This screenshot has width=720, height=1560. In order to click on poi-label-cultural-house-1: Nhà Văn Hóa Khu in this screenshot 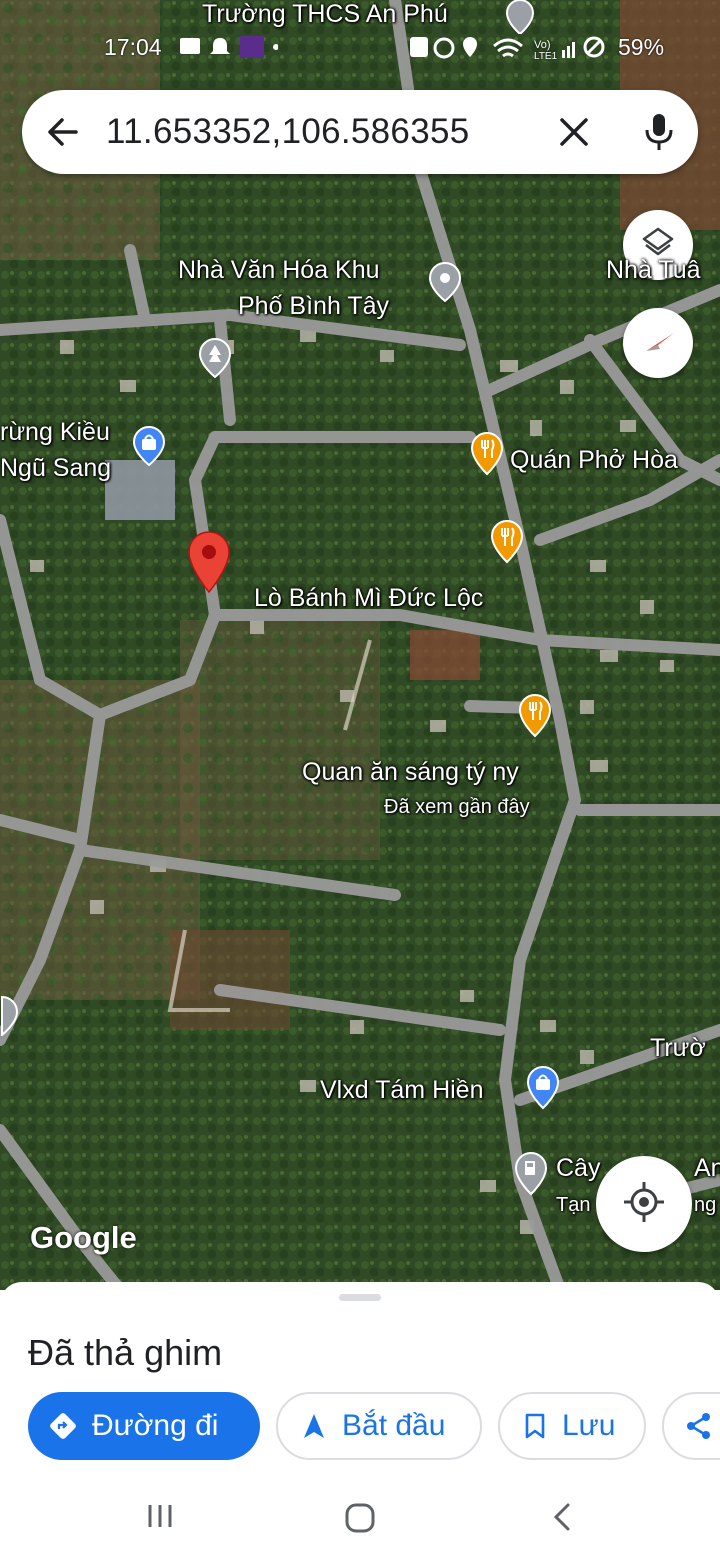, I will do `click(279, 270)`.